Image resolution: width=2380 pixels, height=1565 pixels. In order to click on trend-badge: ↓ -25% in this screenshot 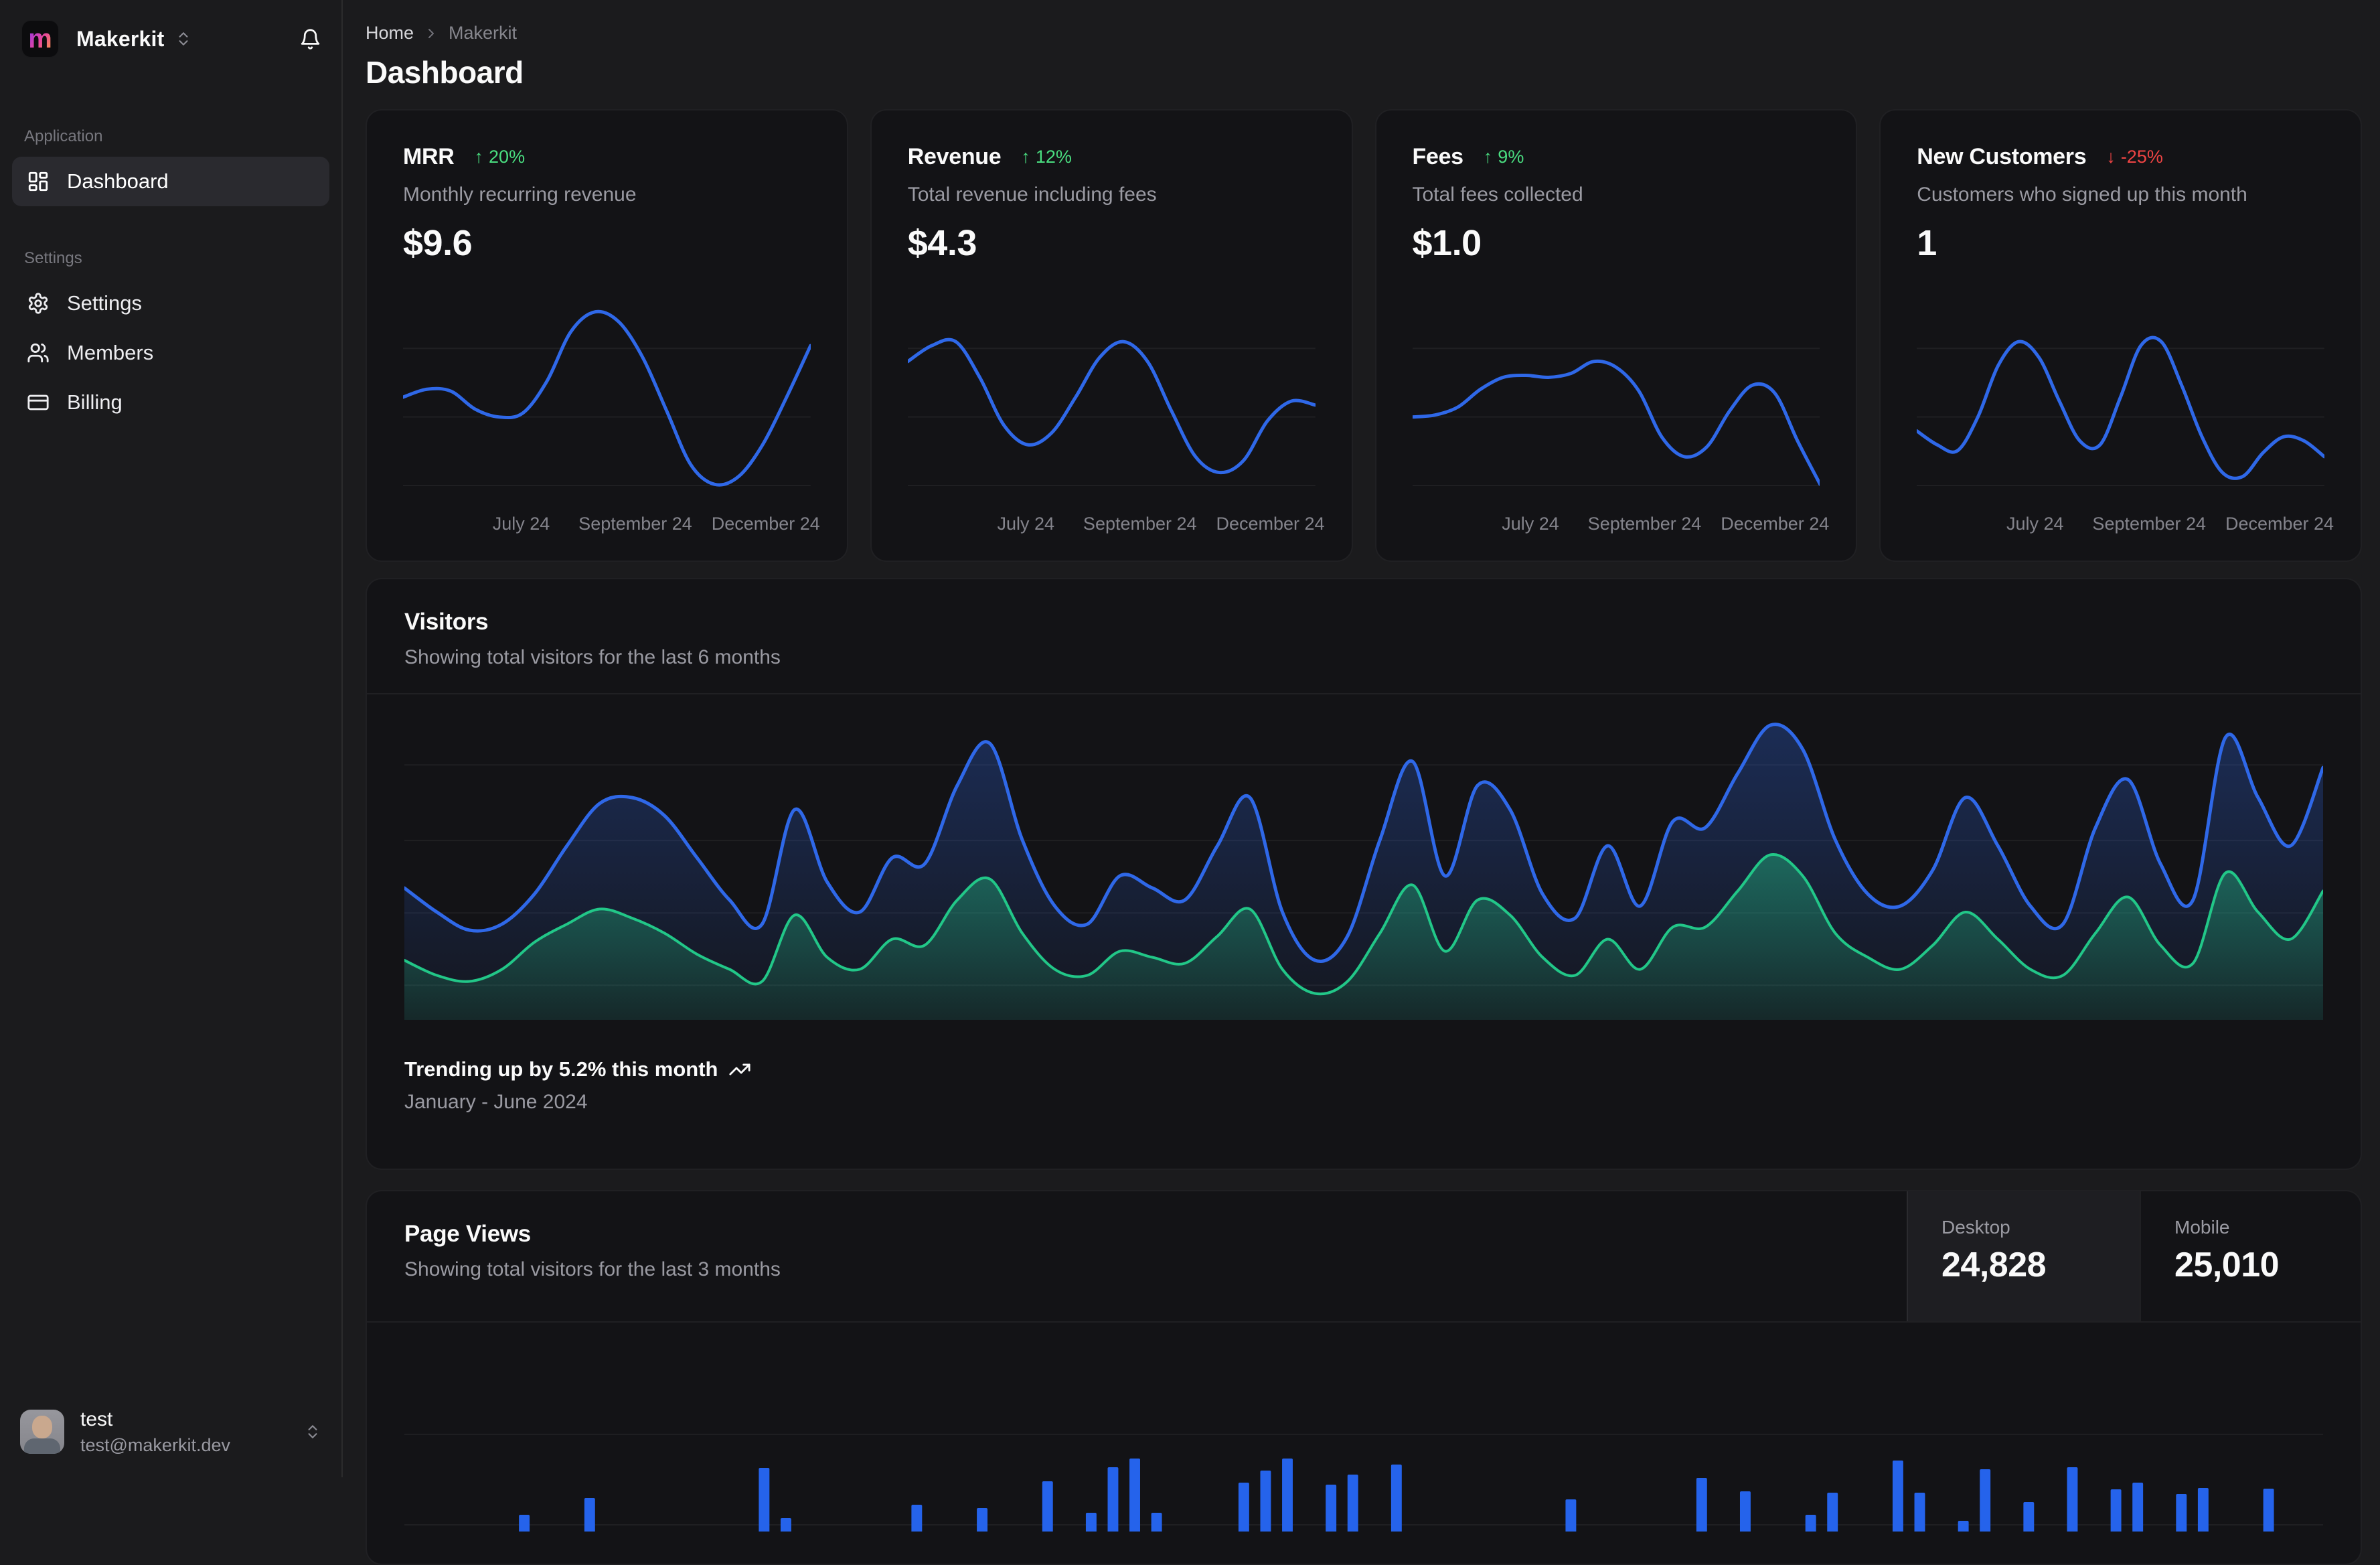, I will do `click(2134, 157)`.